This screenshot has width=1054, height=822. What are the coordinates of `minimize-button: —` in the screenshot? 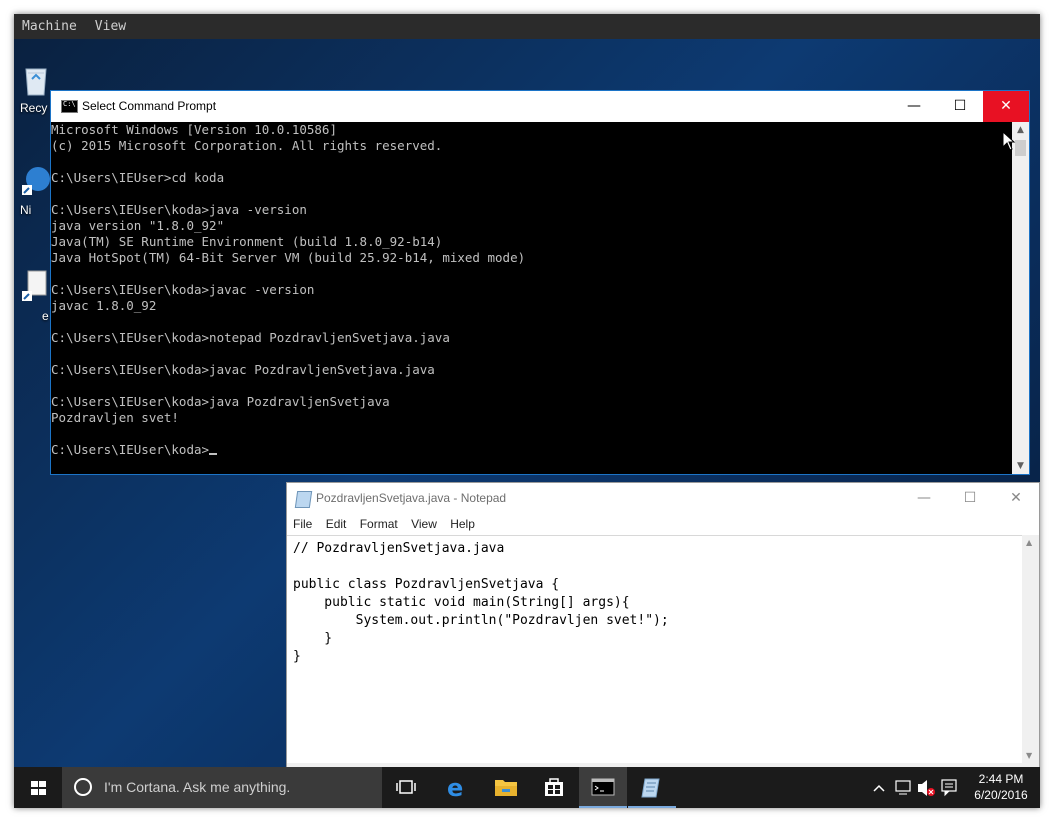 It's located at (914, 106).